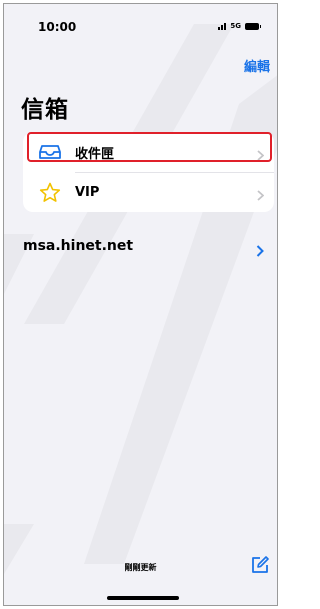  What do you see at coordinates (253, 26) in the screenshot?
I see `battery-icon` at bounding box center [253, 26].